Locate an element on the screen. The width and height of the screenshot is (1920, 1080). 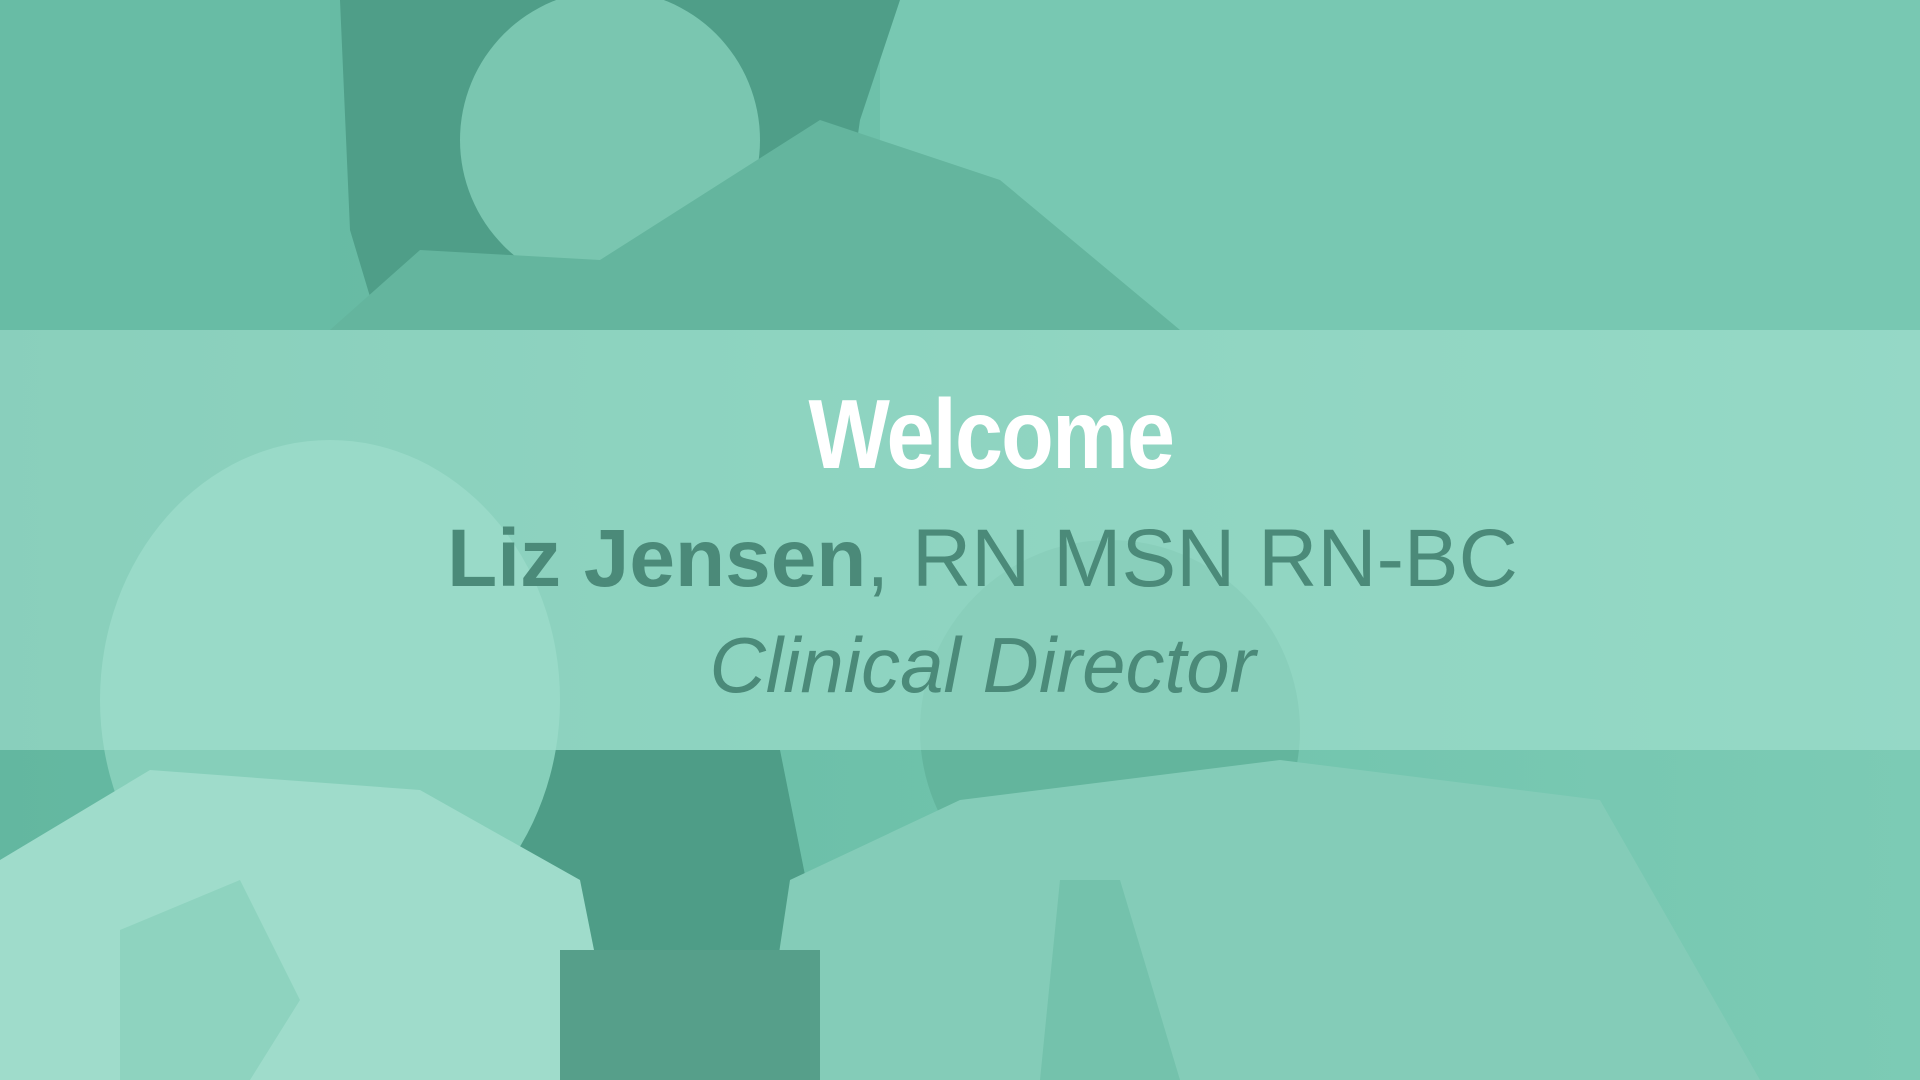
presenter-credentials: RN MSN RN-BC is located at coordinates (1214, 558).